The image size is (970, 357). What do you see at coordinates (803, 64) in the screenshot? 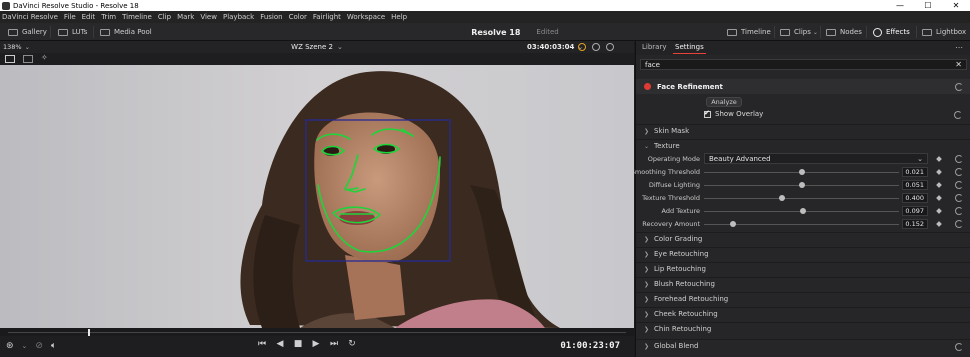
I see `effects-search-input: face ✕` at bounding box center [803, 64].